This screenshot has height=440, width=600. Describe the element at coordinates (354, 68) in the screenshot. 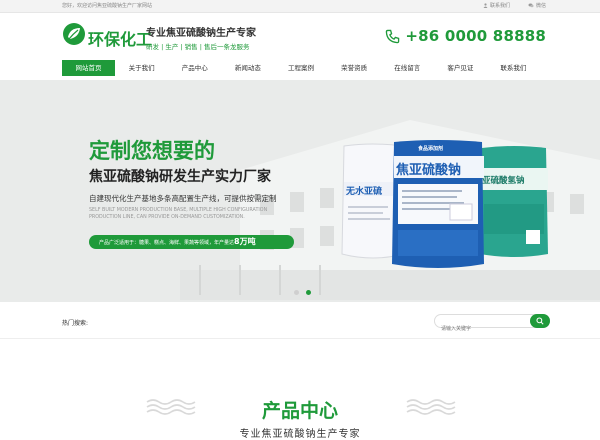

I see `nav-item-honors: 荣誉资质` at that location.